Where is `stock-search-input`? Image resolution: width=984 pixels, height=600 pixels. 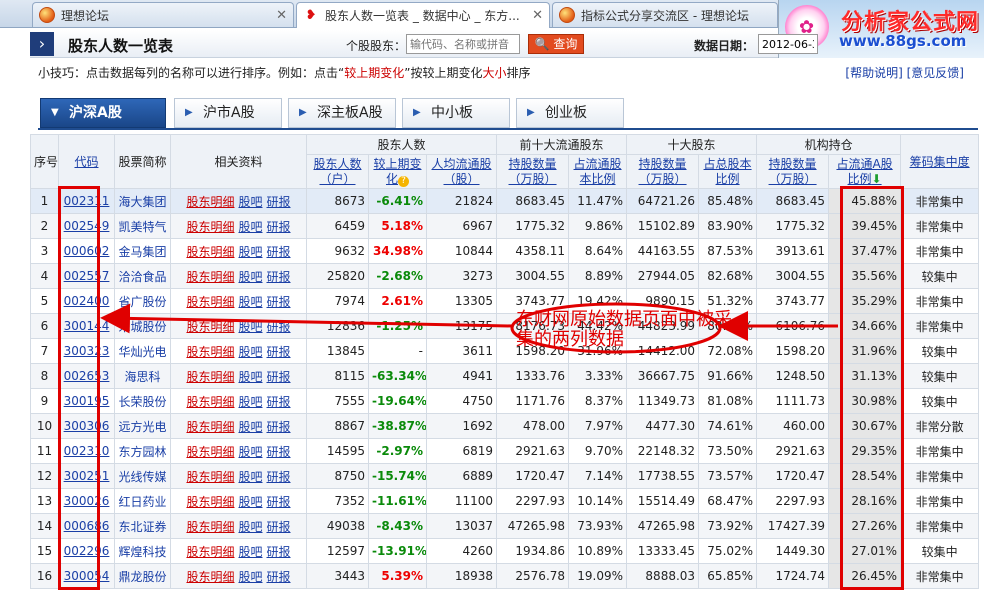
stock-search-input is located at coordinates (463, 44).